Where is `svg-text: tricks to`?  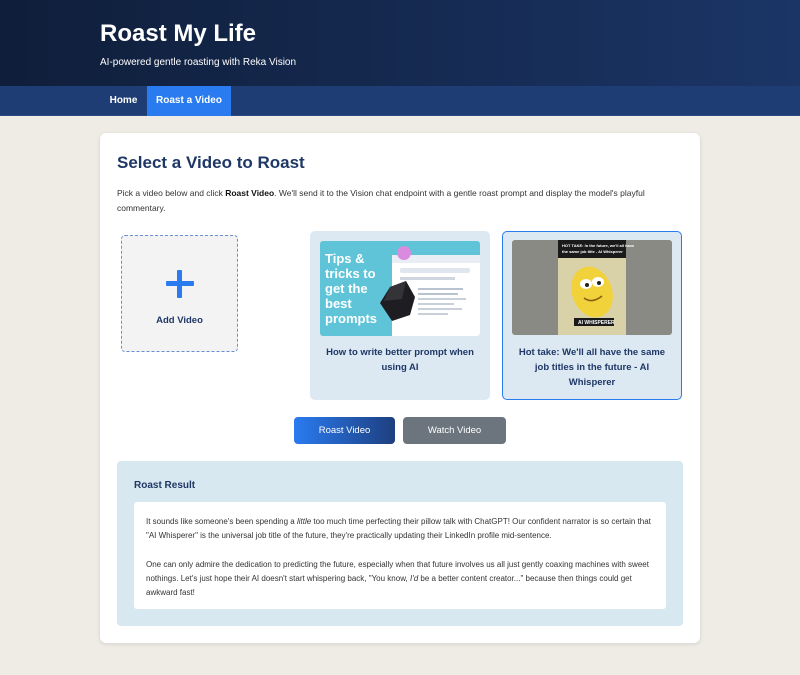
svg-text: tricks to is located at coordinates (350, 273).